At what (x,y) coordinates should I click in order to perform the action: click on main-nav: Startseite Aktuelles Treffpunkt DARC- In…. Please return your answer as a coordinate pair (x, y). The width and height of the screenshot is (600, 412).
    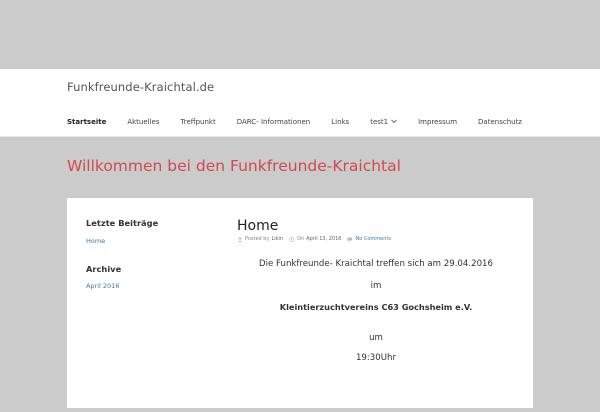
    Looking at the image, I should click on (305, 122).